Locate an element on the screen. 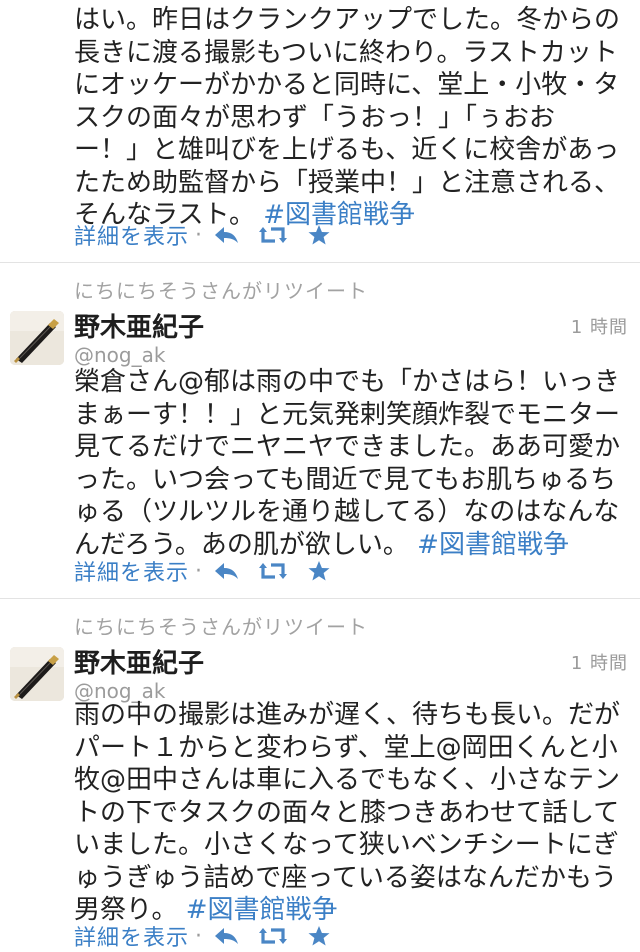  hashtag-link: #図書館戦争 is located at coordinates (493, 545).